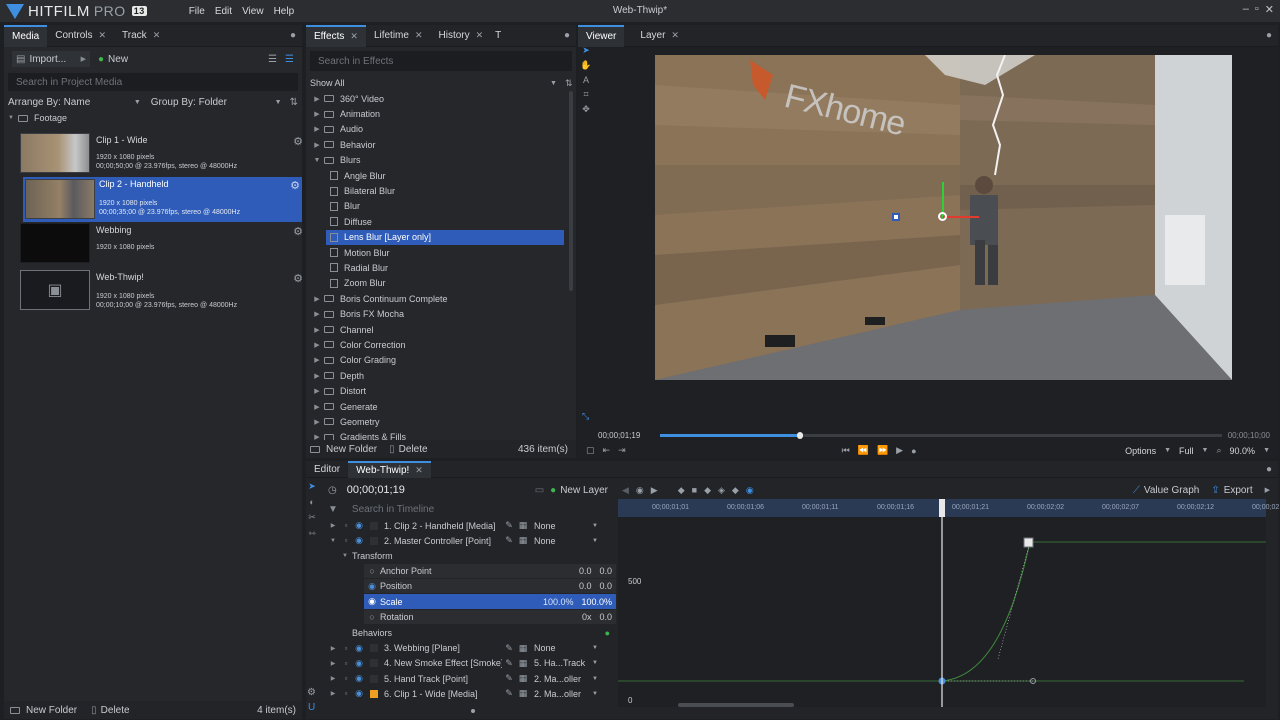  What do you see at coordinates (408, 449) in the screenshot?
I see `delete-button: ▯ Delete` at bounding box center [408, 449].